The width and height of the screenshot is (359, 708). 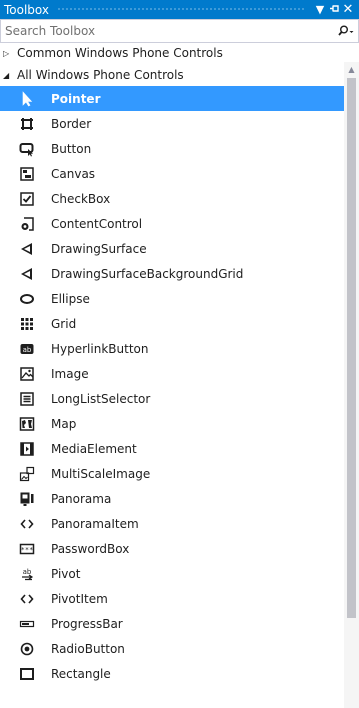 What do you see at coordinates (81, 498) in the screenshot?
I see `item-label: Panorama` at bounding box center [81, 498].